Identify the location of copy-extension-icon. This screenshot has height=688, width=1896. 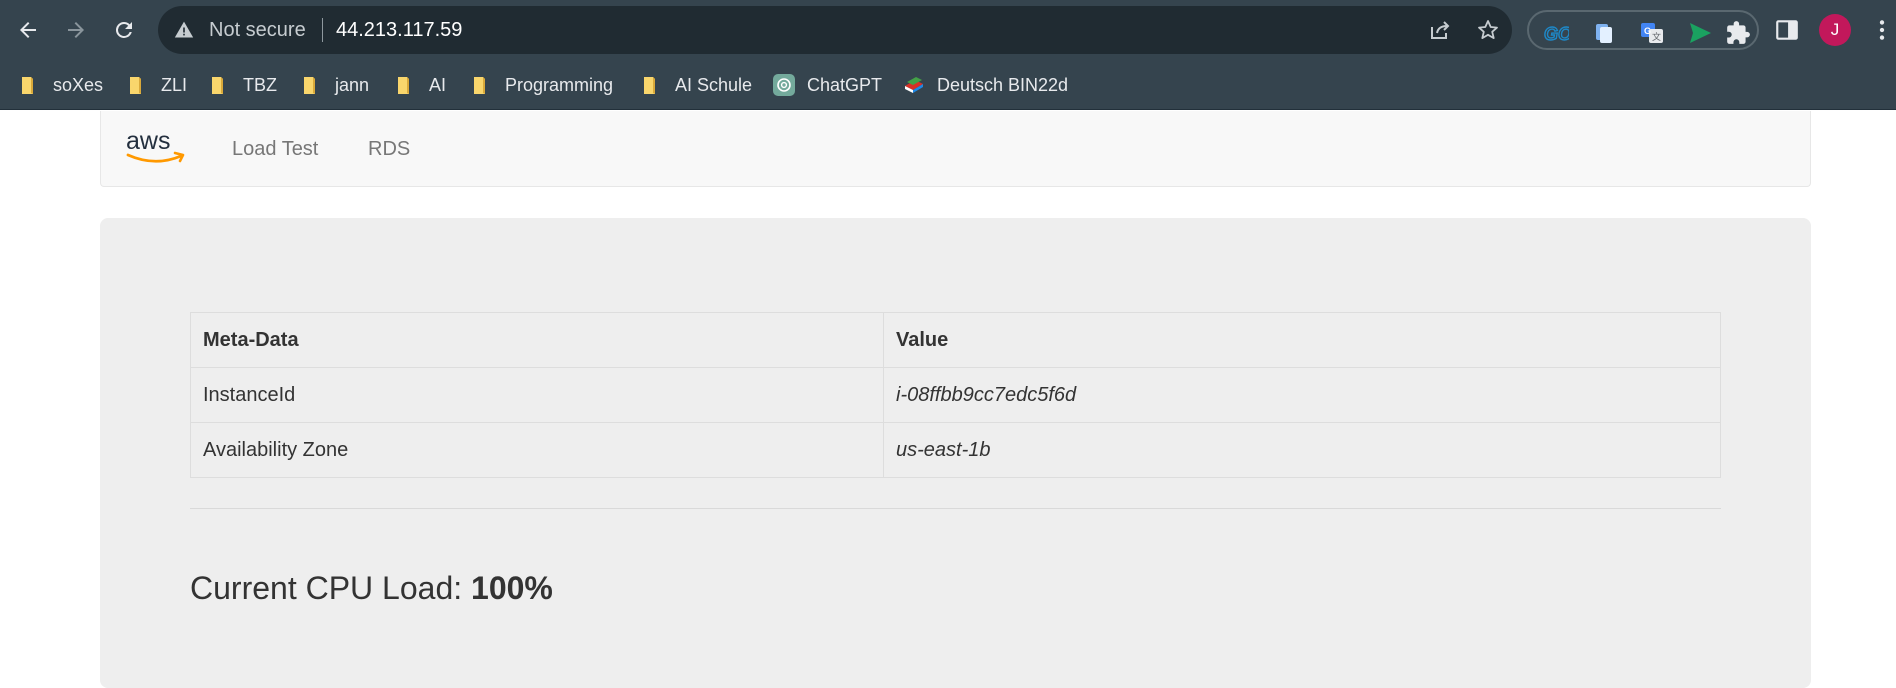
(1604, 33).